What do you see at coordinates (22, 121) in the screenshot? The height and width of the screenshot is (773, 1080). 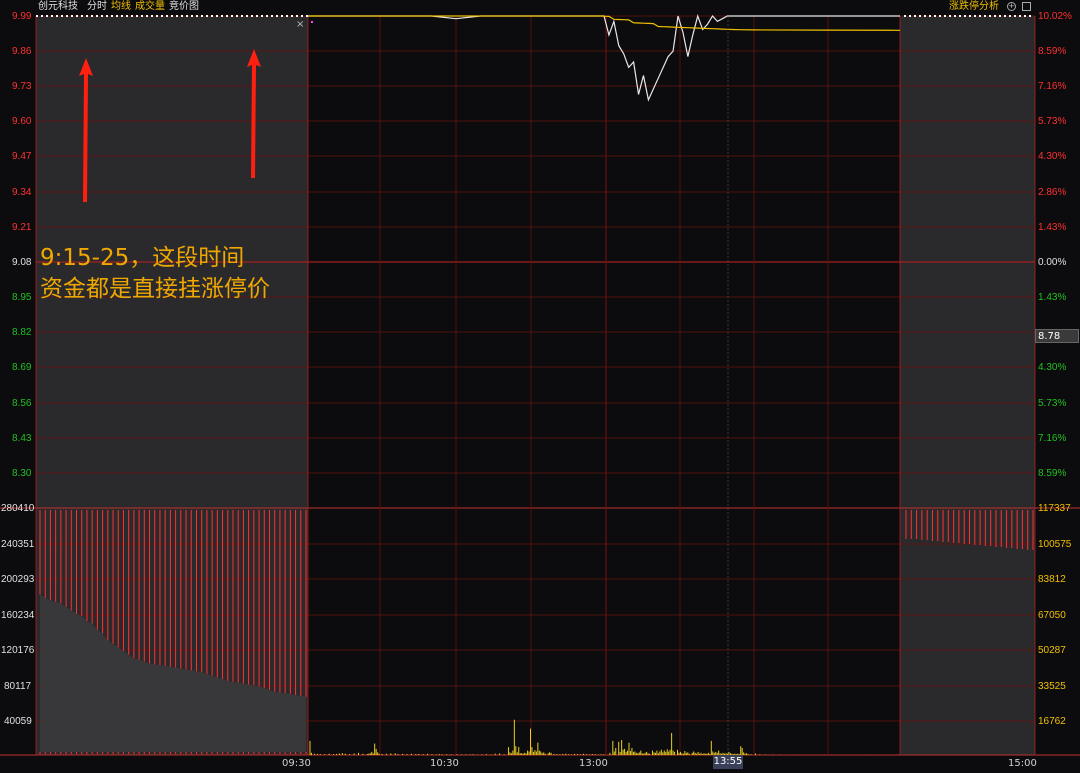 I see `price-tick: 9.60` at bounding box center [22, 121].